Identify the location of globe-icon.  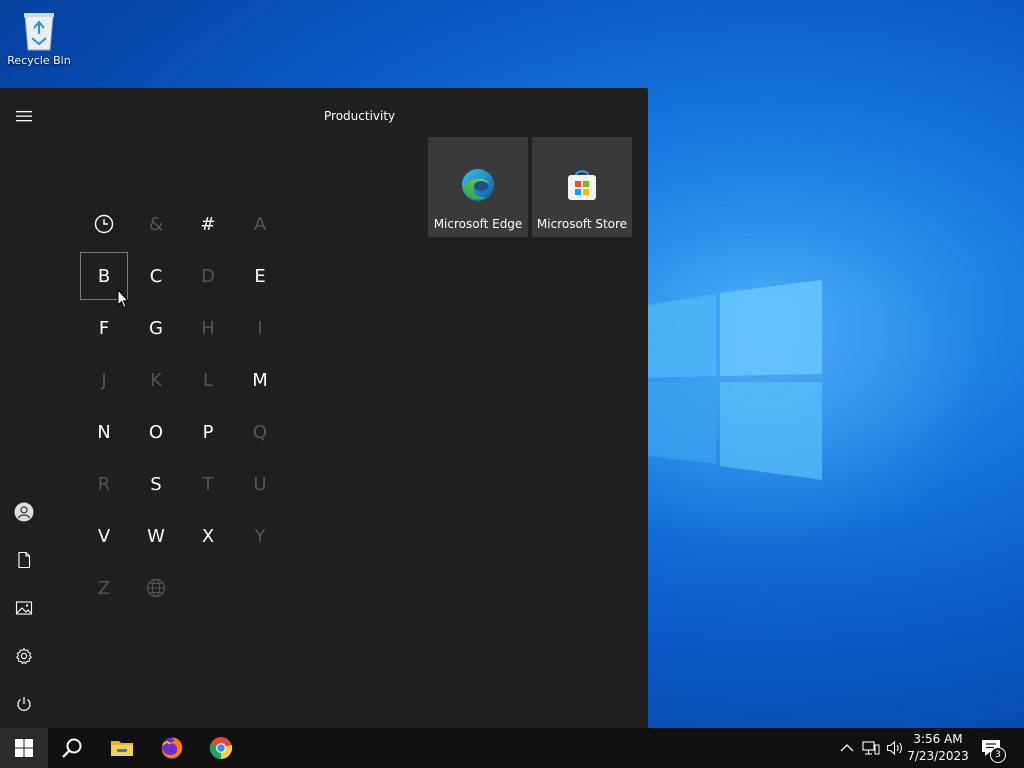
(156, 588).